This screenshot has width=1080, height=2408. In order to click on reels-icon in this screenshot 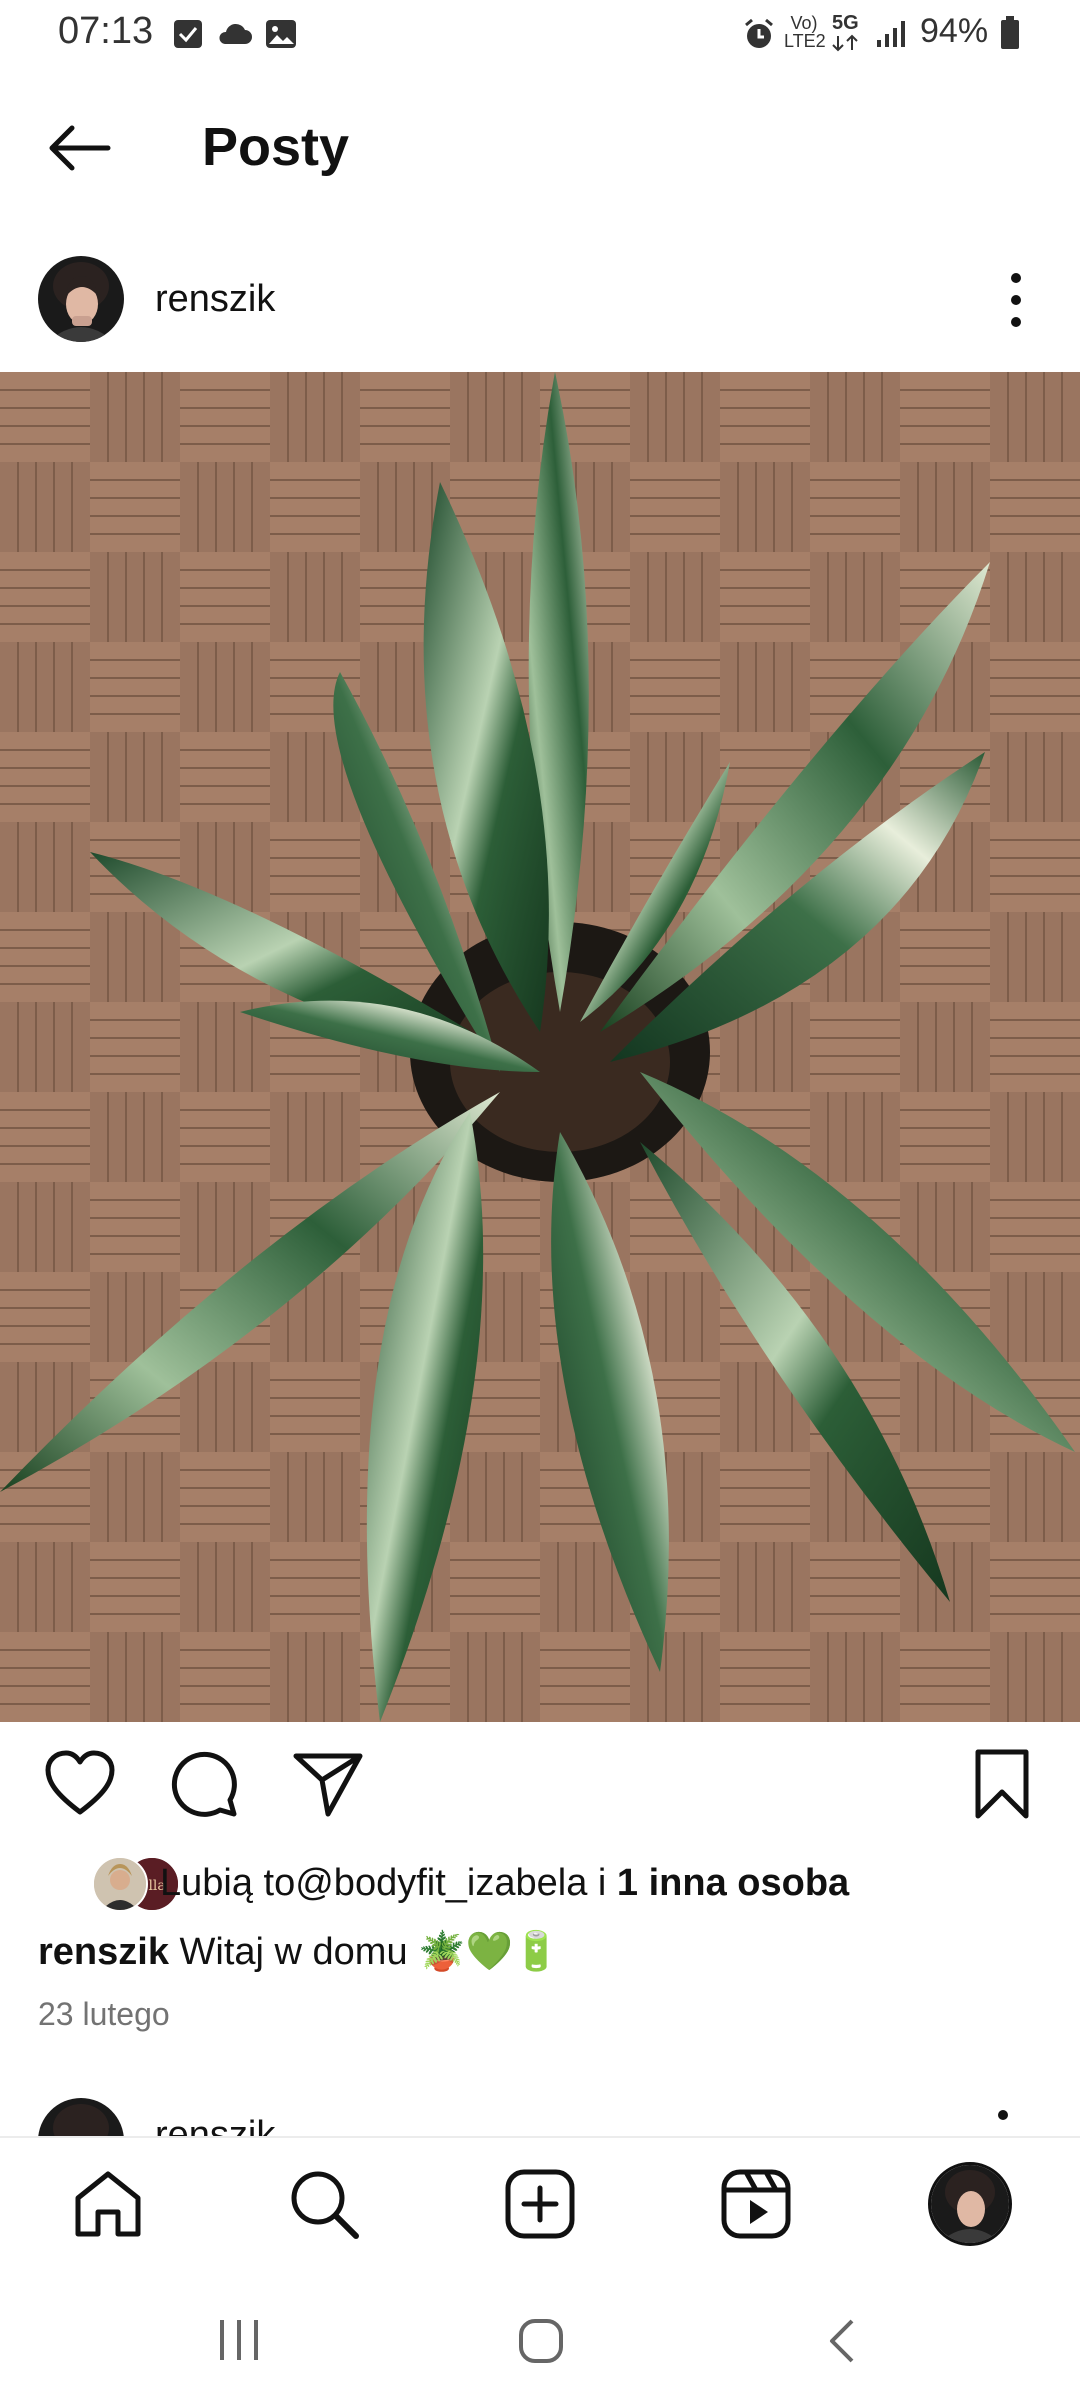, I will do `click(756, 2204)`.